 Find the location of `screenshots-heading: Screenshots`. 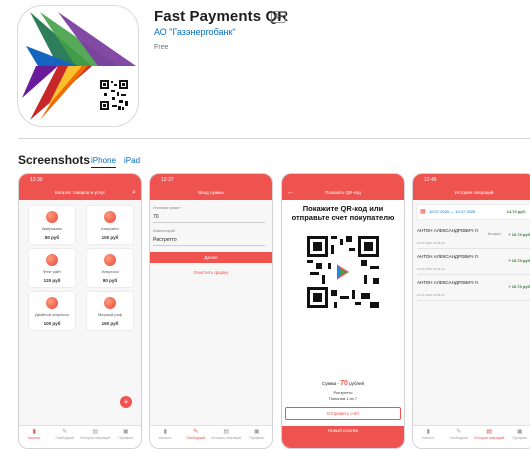

screenshots-heading: Screenshots is located at coordinates (54, 160).